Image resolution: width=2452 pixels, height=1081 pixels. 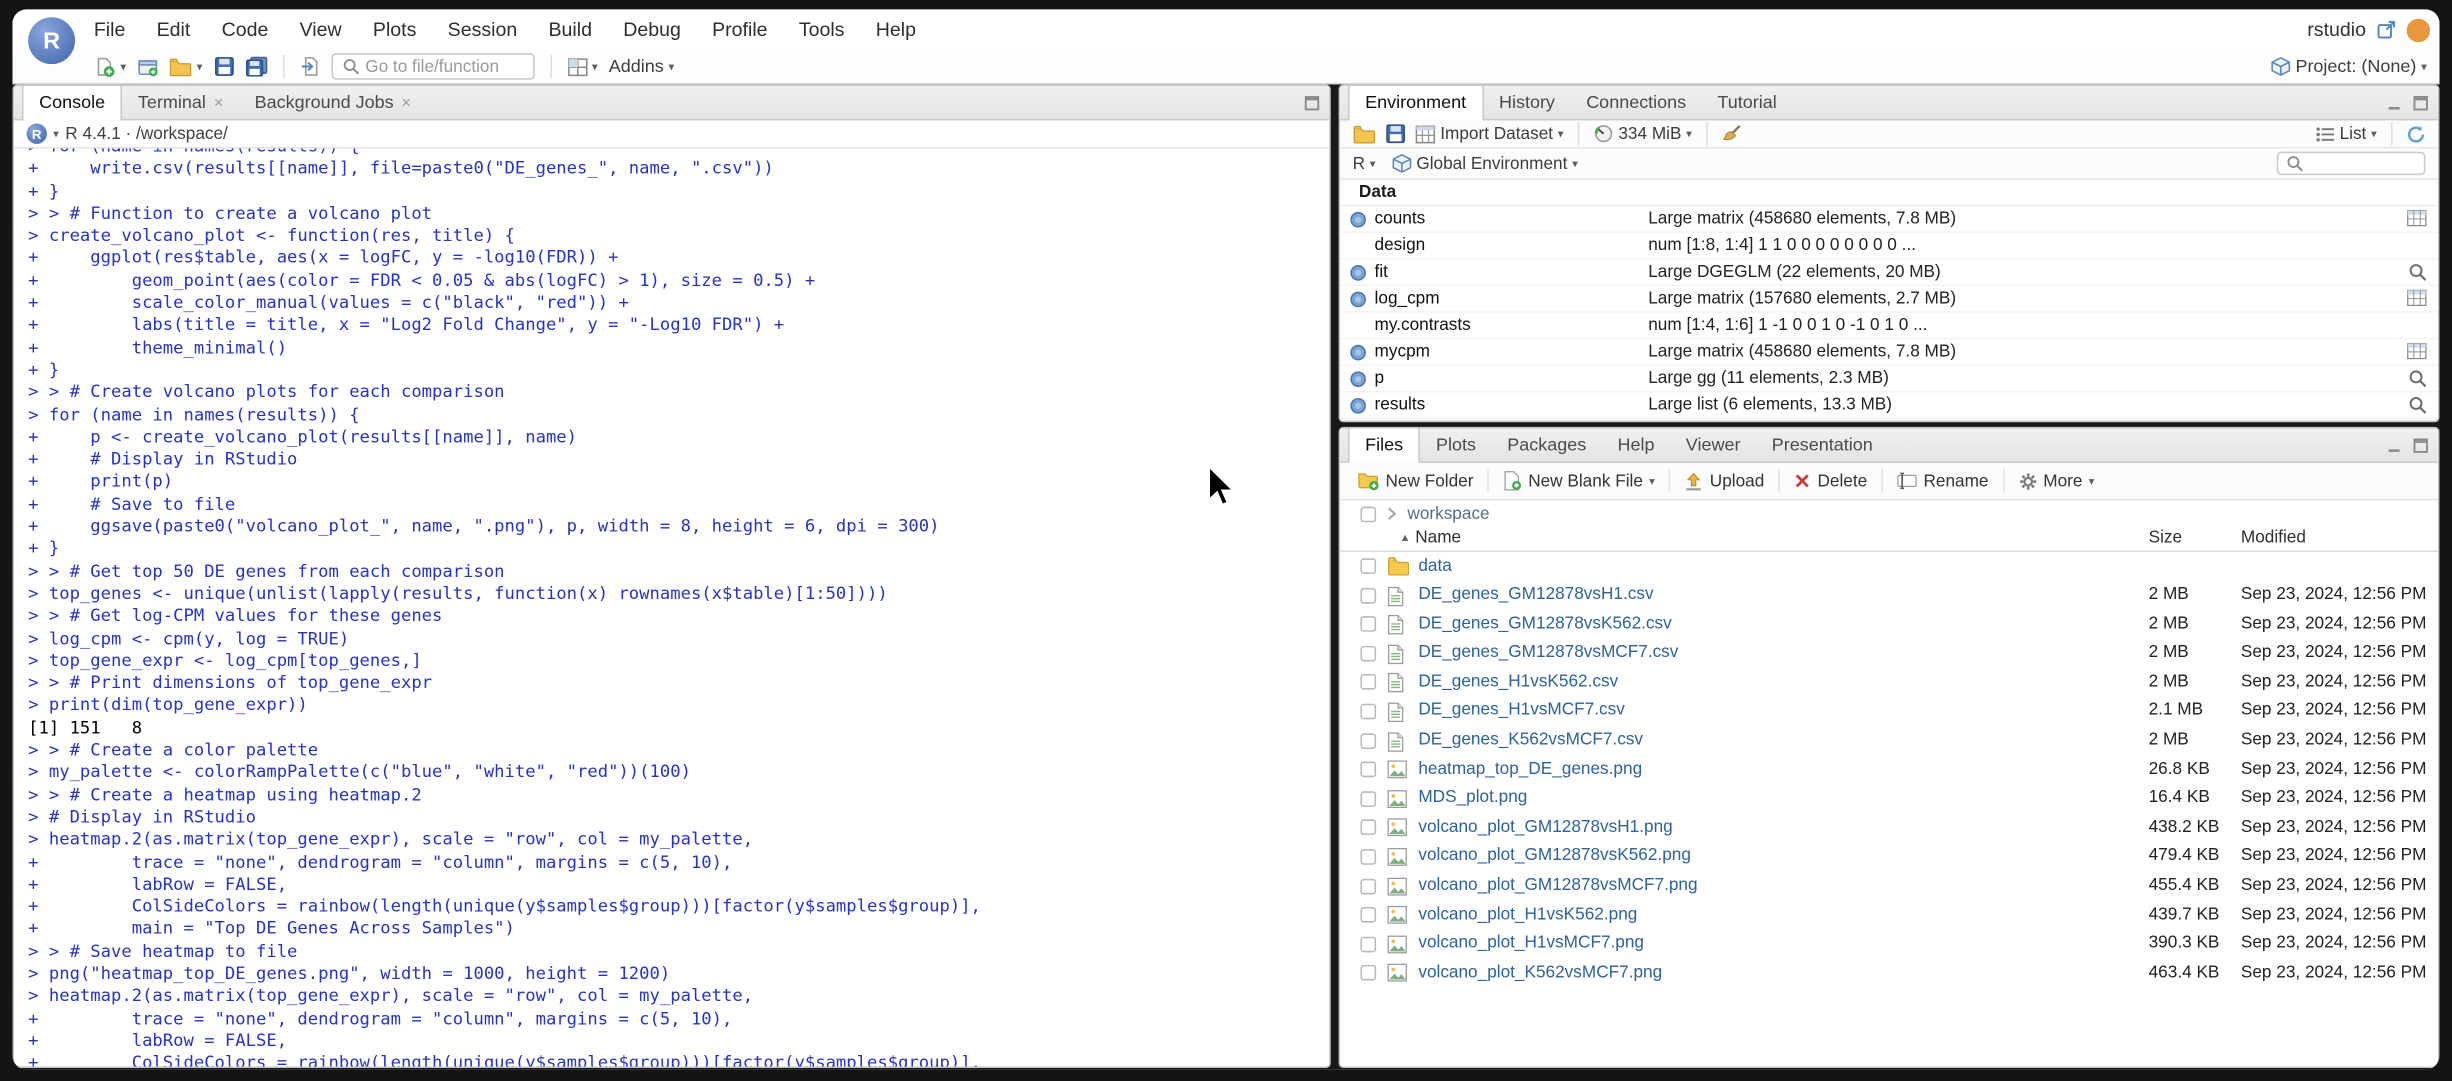 I want to click on column-header-modified: Modified, so click(x=2273, y=538).